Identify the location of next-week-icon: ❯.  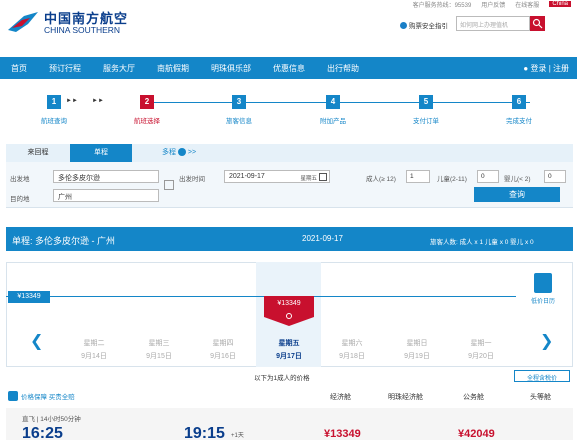
(546, 341).